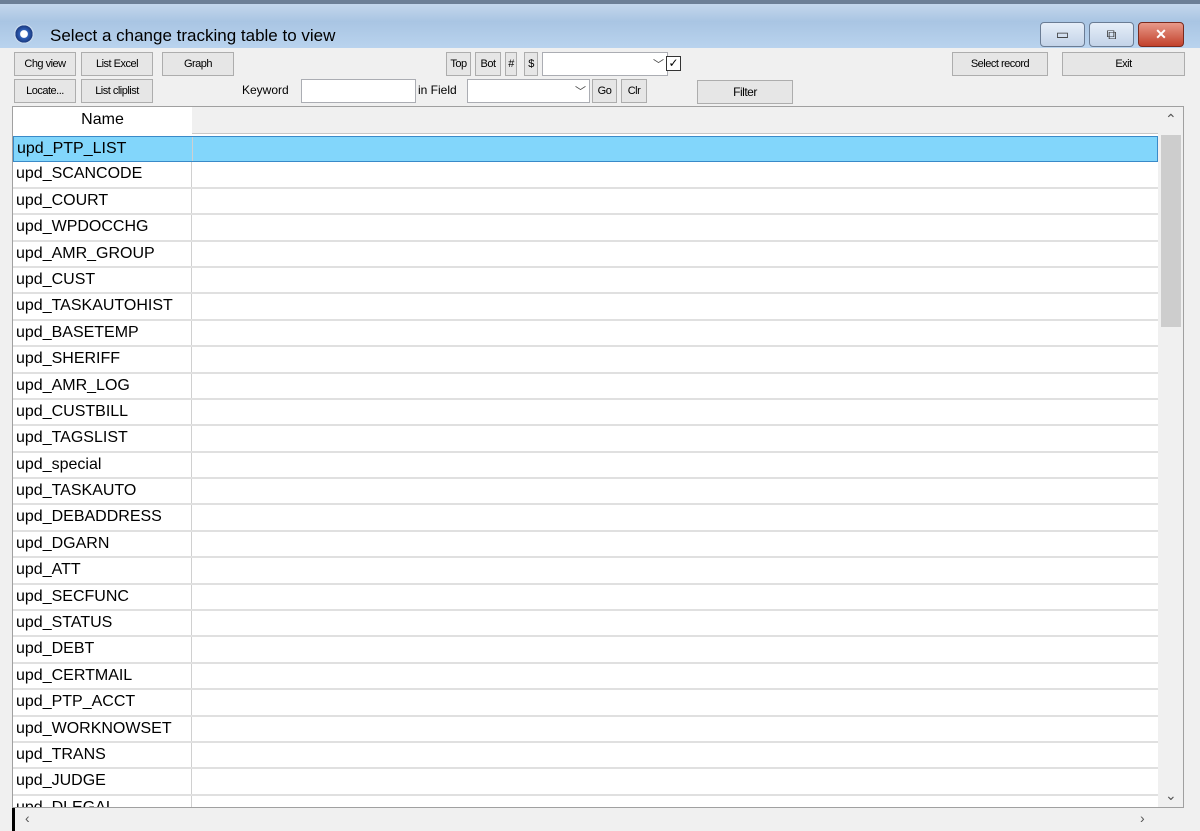  Describe the element at coordinates (584, 819) in the screenshot. I see `horizontal-scrollbar: ‹ ›` at that location.